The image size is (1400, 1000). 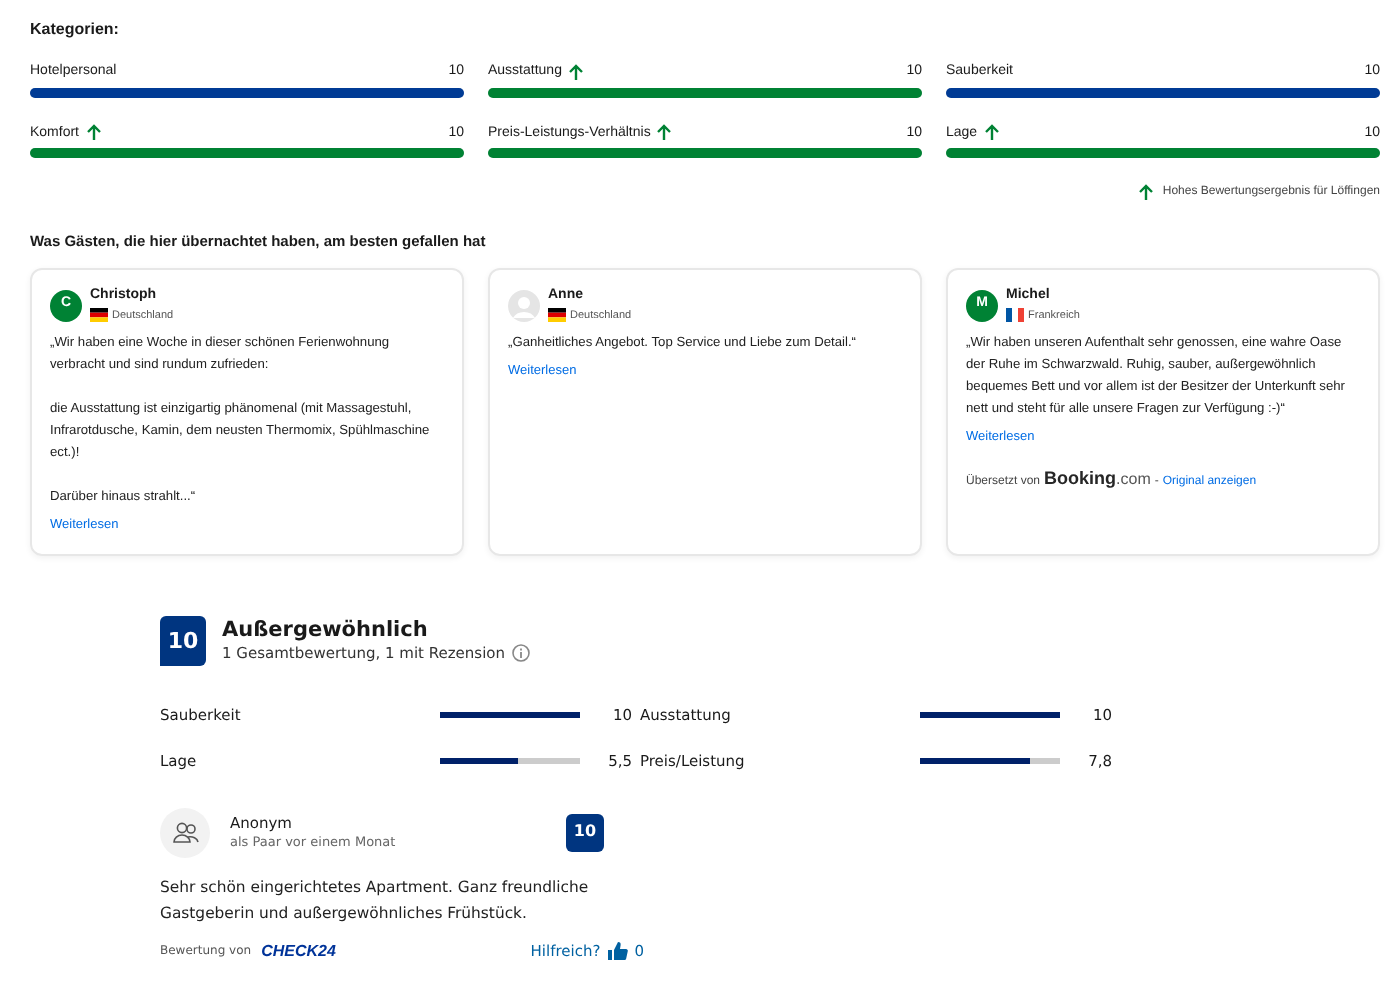 I want to click on avatar-placeholder-icon, so click(x=524, y=305).